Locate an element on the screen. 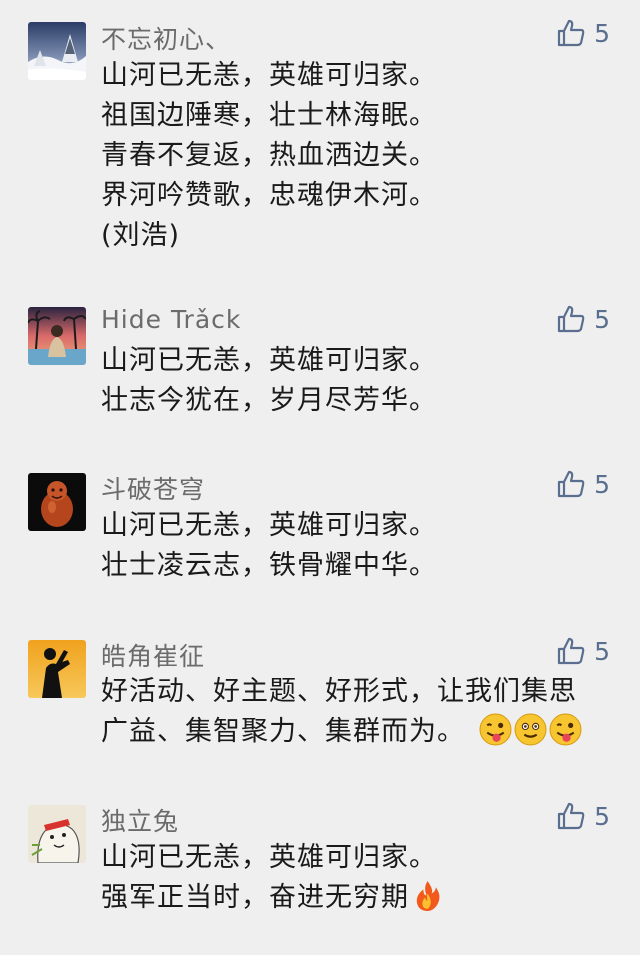 The height and width of the screenshot is (955, 640). comment-text: 山河已无恙，英雄可归家。 壮志今犹在，岁月尽芳华。 is located at coordinates (361, 381).